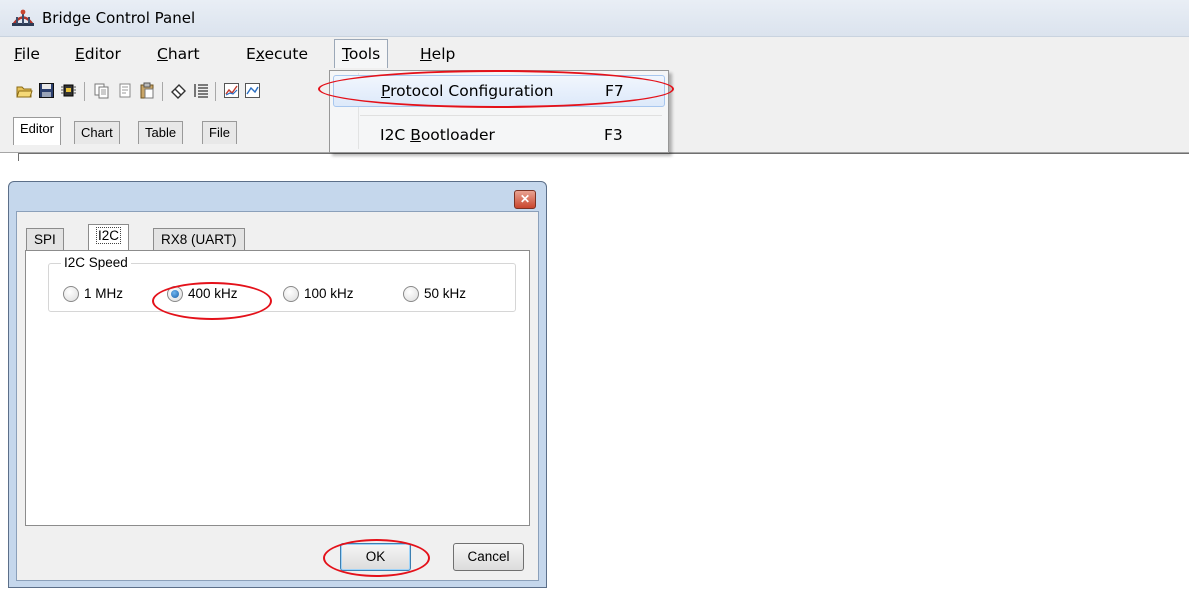 The height and width of the screenshot is (590, 1189). What do you see at coordinates (603, 157) in the screenshot?
I see `editor-area` at bounding box center [603, 157].